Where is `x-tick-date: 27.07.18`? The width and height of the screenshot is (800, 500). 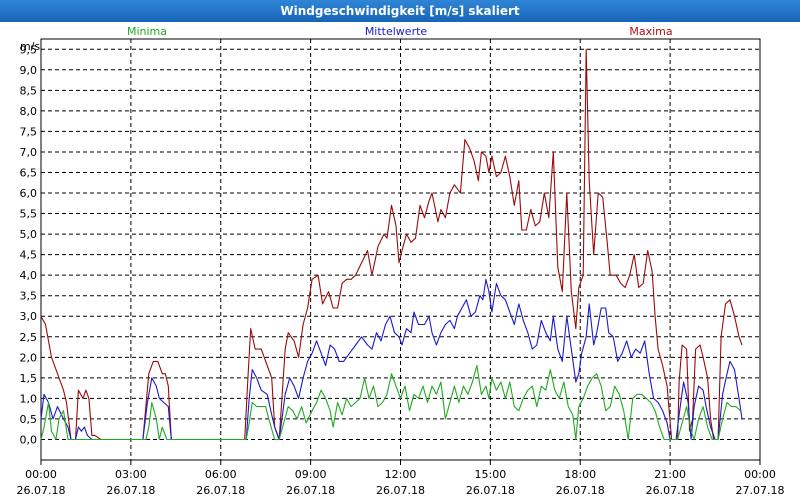
x-tick-date: 27.07.18 is located at coordinates (760, 490).